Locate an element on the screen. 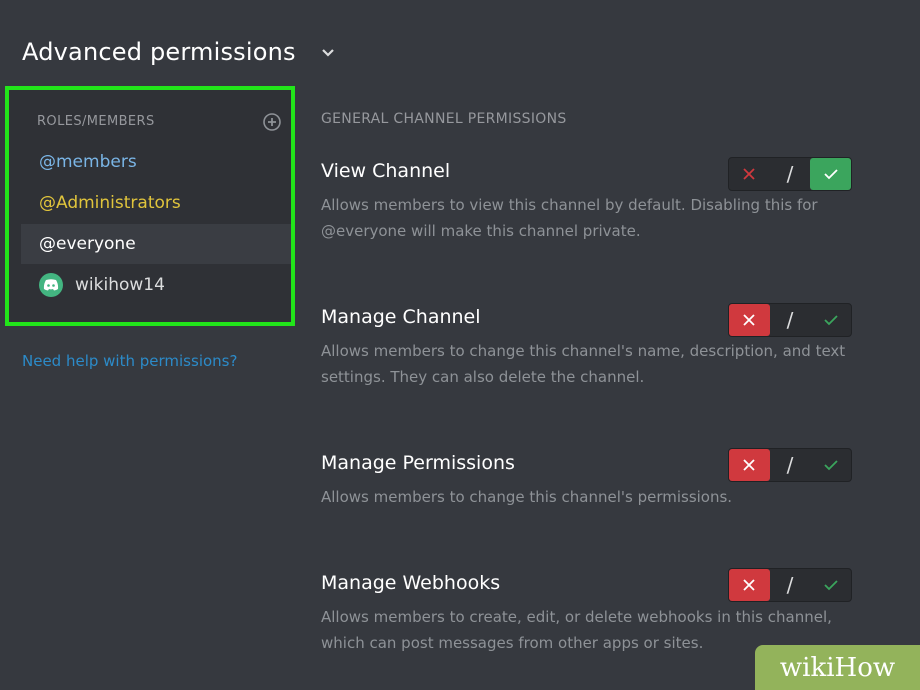 The image size is (920, 690). permission-toggle-view-channel: / is located at coordinates (790, 174).